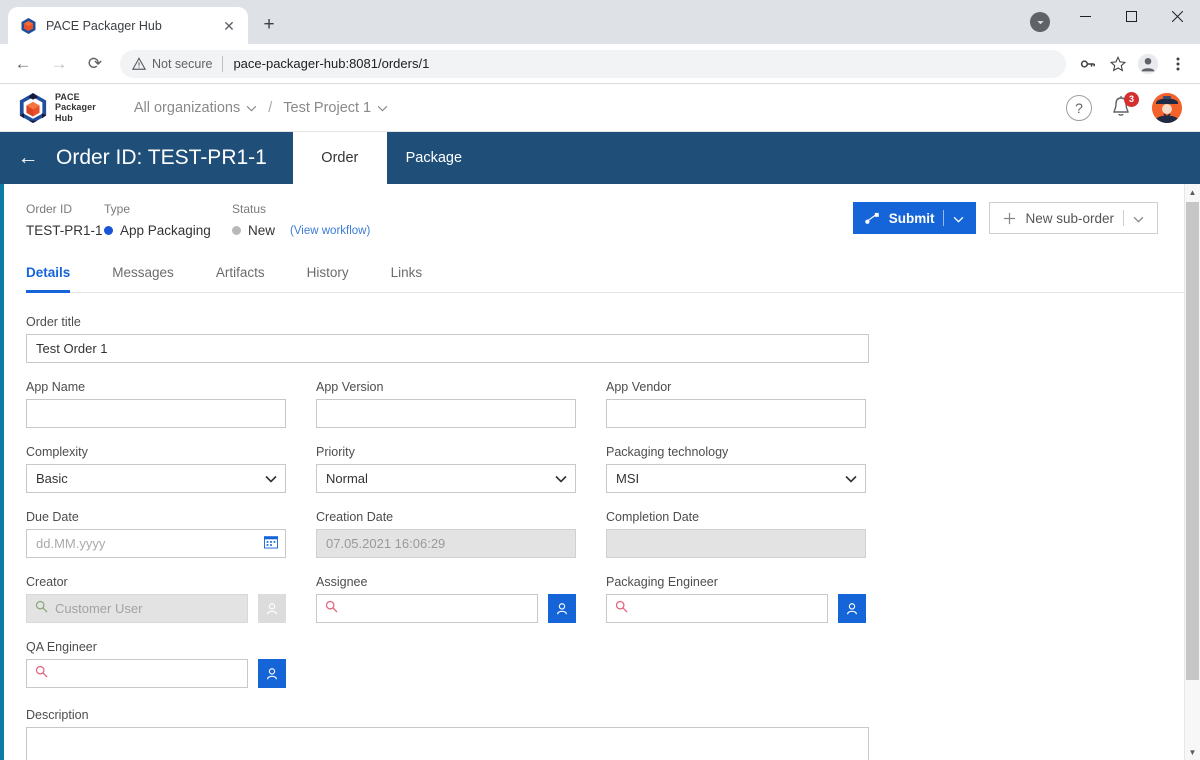  Describe the element at coordinates (447, 743) in the screenshot. I see `description-textarea` at that location.